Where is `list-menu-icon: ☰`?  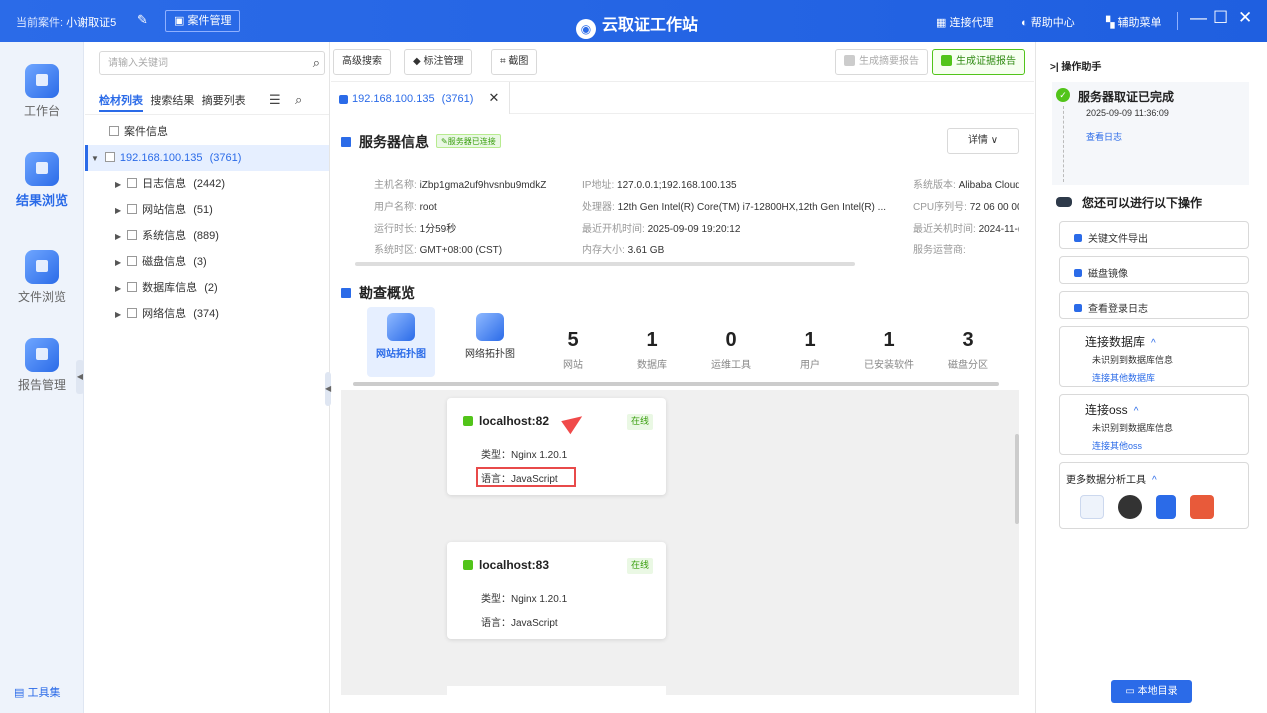
list-menu-icon: ☰ is located at coordinates (275, 100).